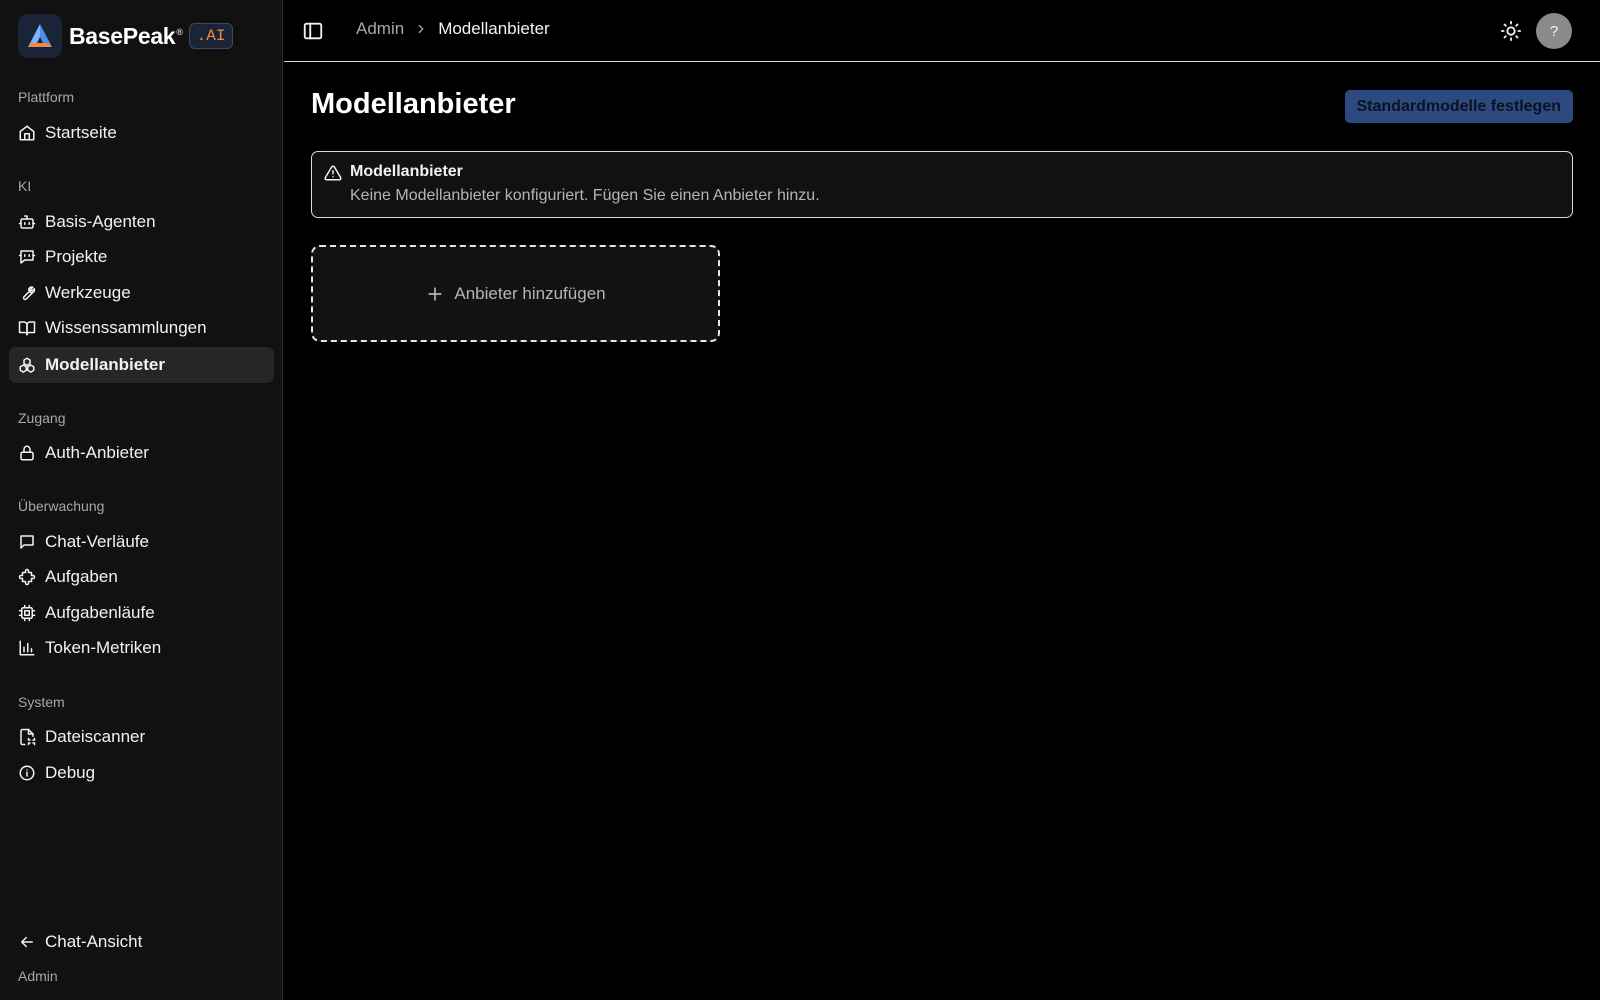 This screenshot has height=1000, width=1600. What do you see at coordinates (141, 257) in the screenshot?
I see `sidebar-item-projekte: Projekte` at bounding box center [141, 257].